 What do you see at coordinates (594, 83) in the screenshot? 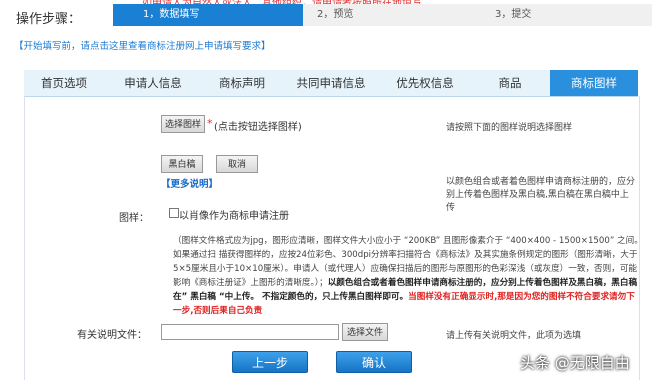
I see `tab-trademark-image: 商标图样` at bounding box center [594, 83].